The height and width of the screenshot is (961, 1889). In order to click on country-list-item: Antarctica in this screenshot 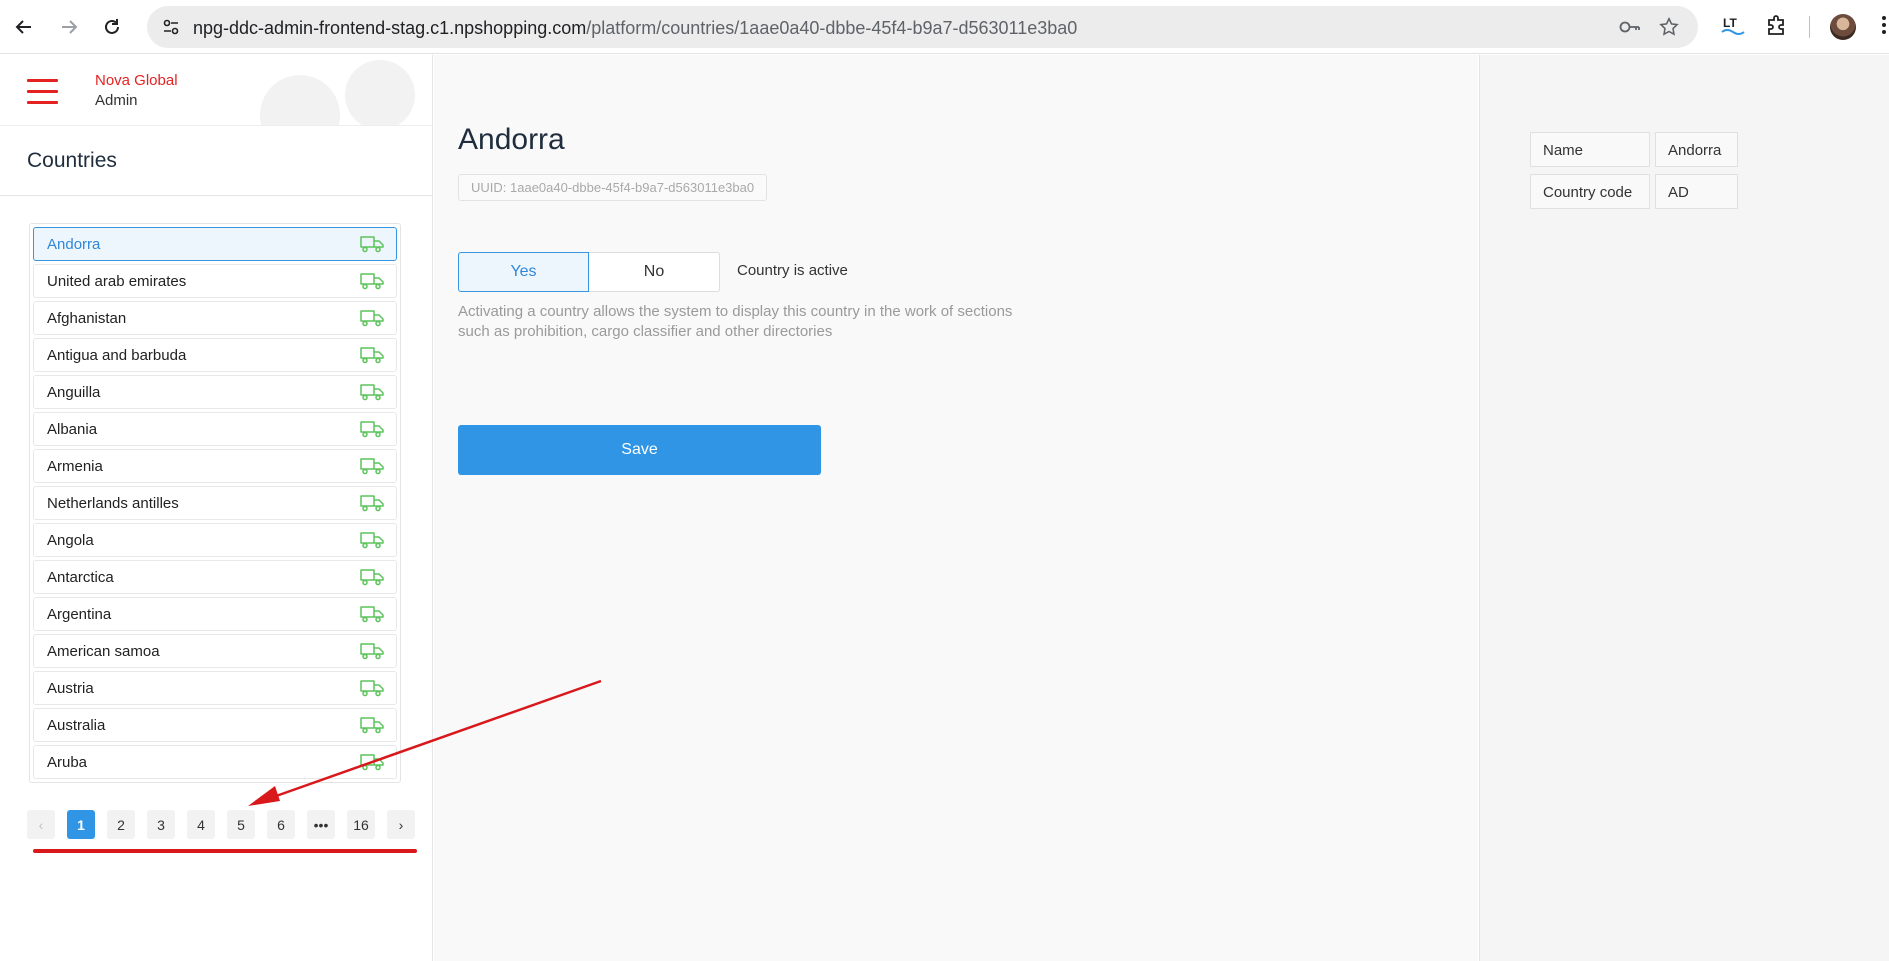, I will do `click(215, 577)`.